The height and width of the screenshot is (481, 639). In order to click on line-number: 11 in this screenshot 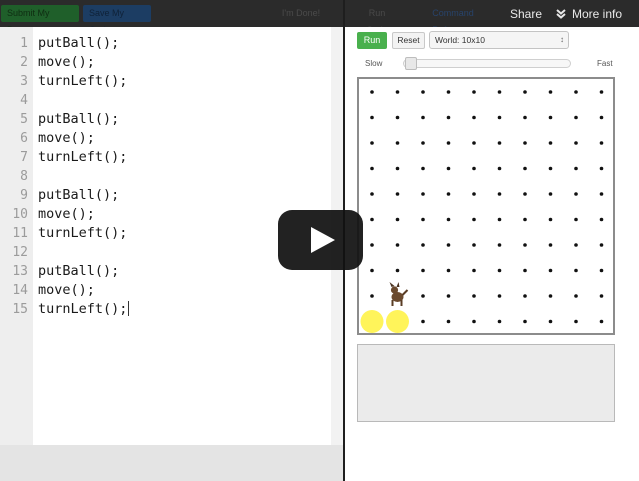, I will do `click(20, 233)`.